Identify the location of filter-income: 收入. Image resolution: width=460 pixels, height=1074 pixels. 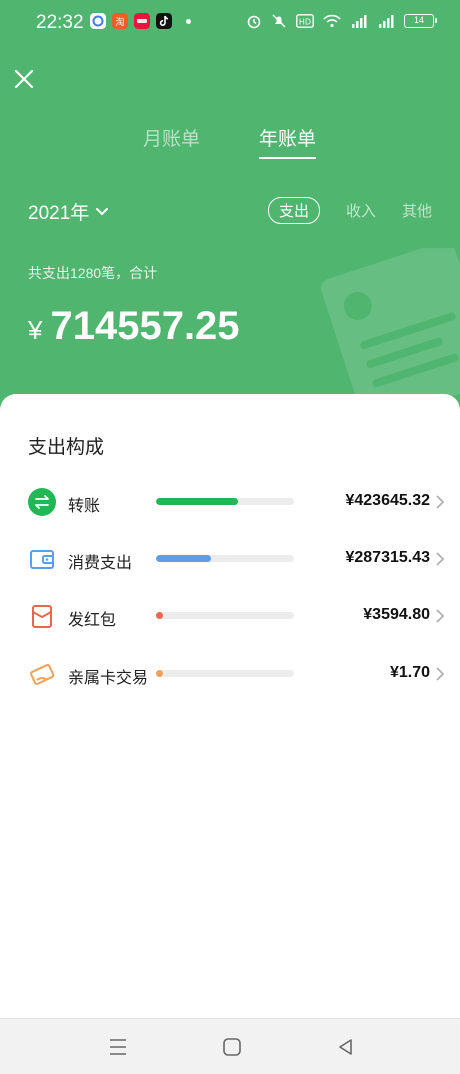
(361, 210).